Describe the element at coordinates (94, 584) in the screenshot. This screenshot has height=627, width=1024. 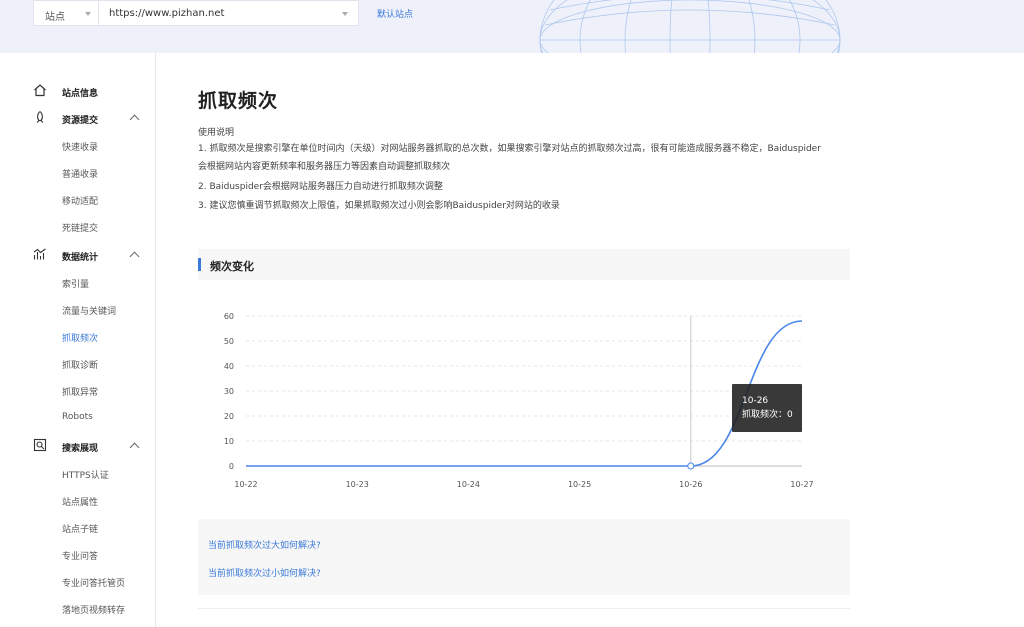
I see `sidebar-item-label: 专业问答托管页` at that location.